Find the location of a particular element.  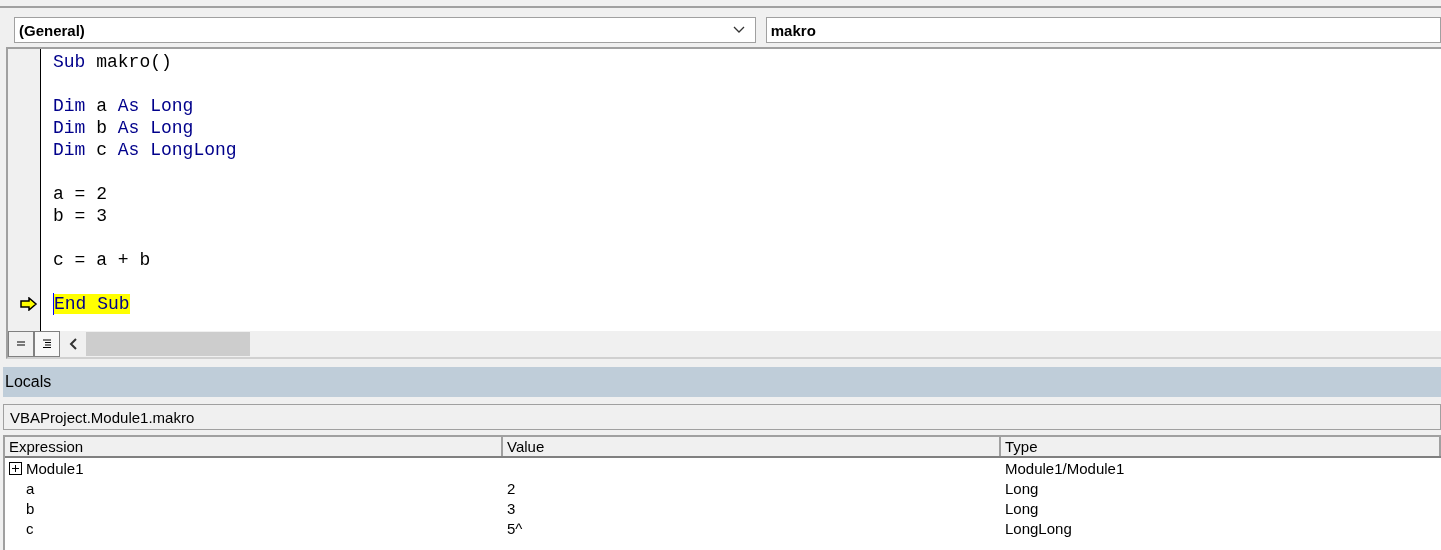

expression-text: a is located at coordinates (30, 488).